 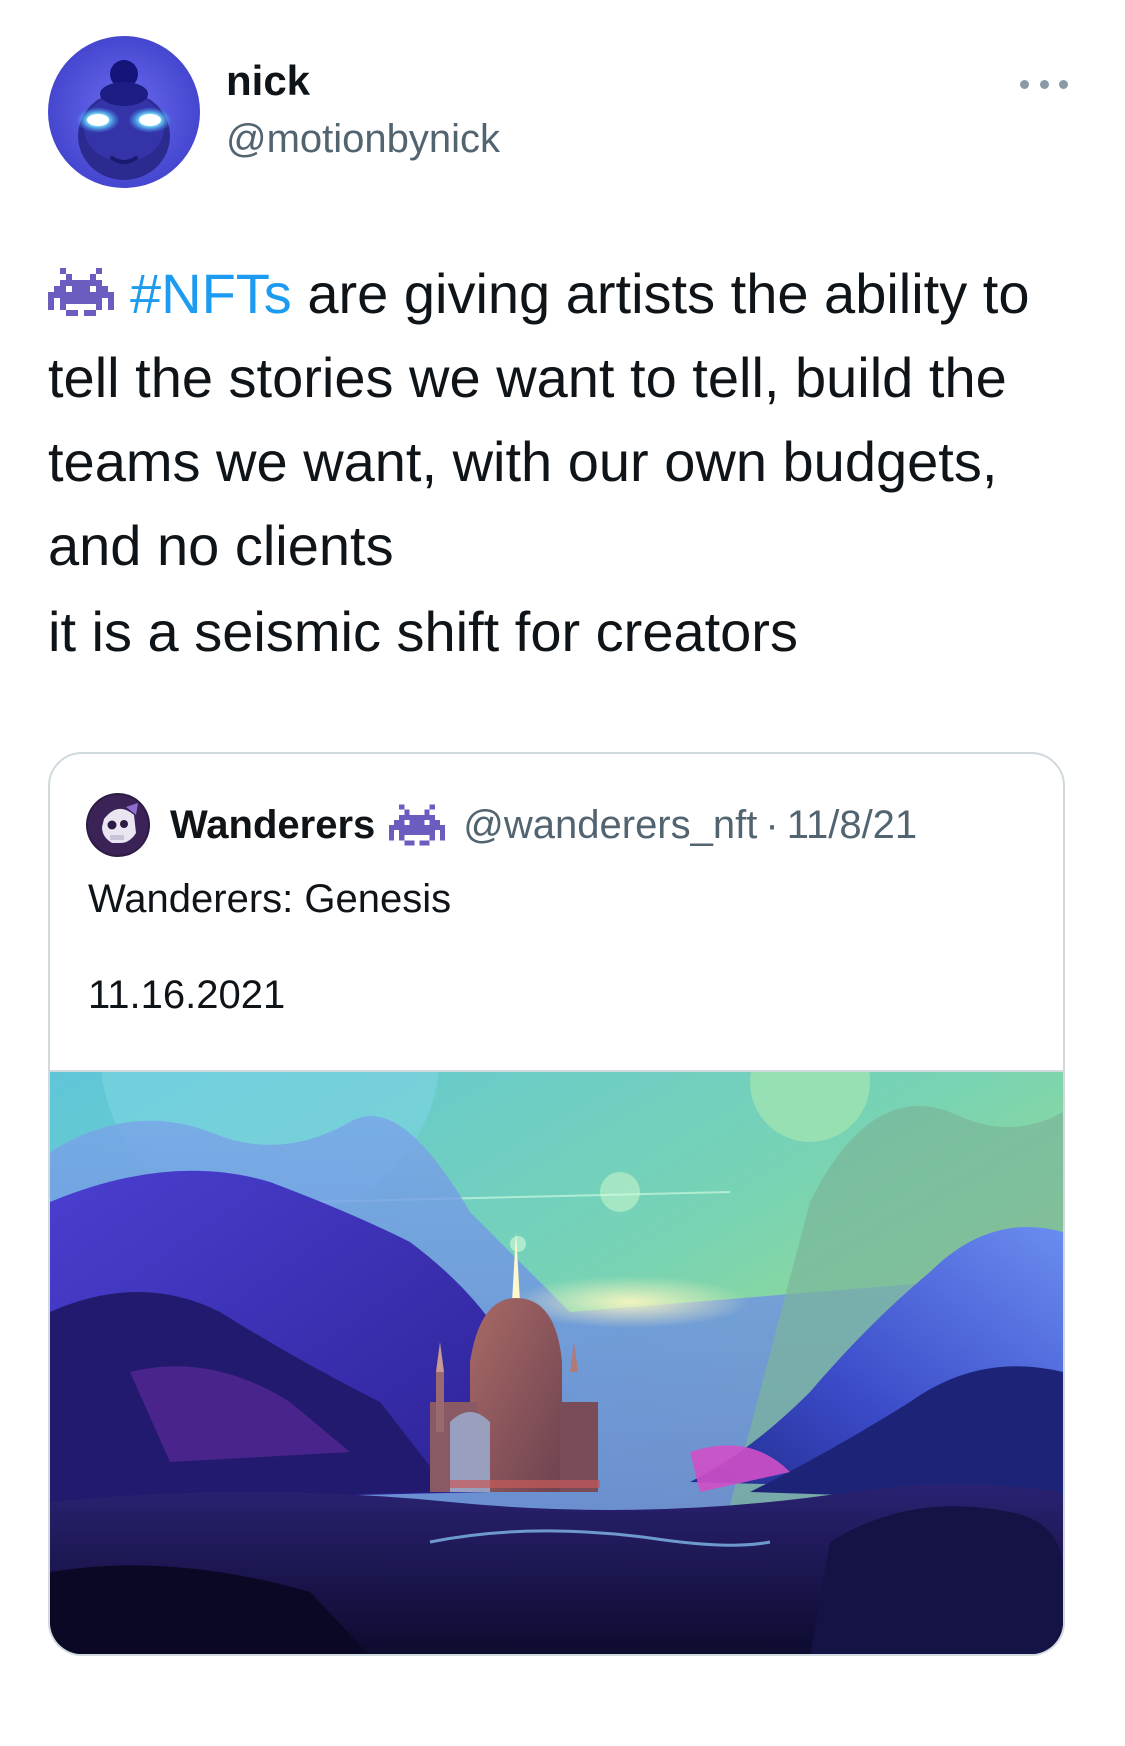 I want to click on quoted-tweet-line: Wanderers: Genesis, so click(x=270, y=899).